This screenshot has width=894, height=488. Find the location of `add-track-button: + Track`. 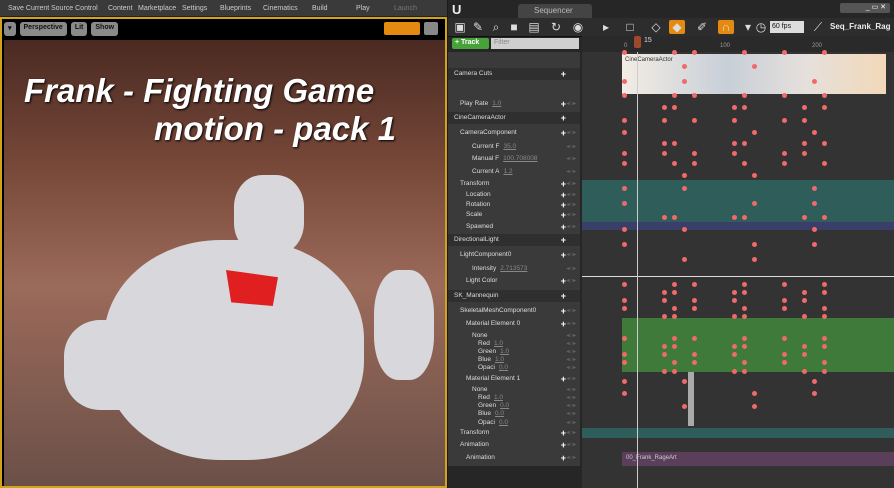

add-track-button: + Track is located at coordinates (470, 43).